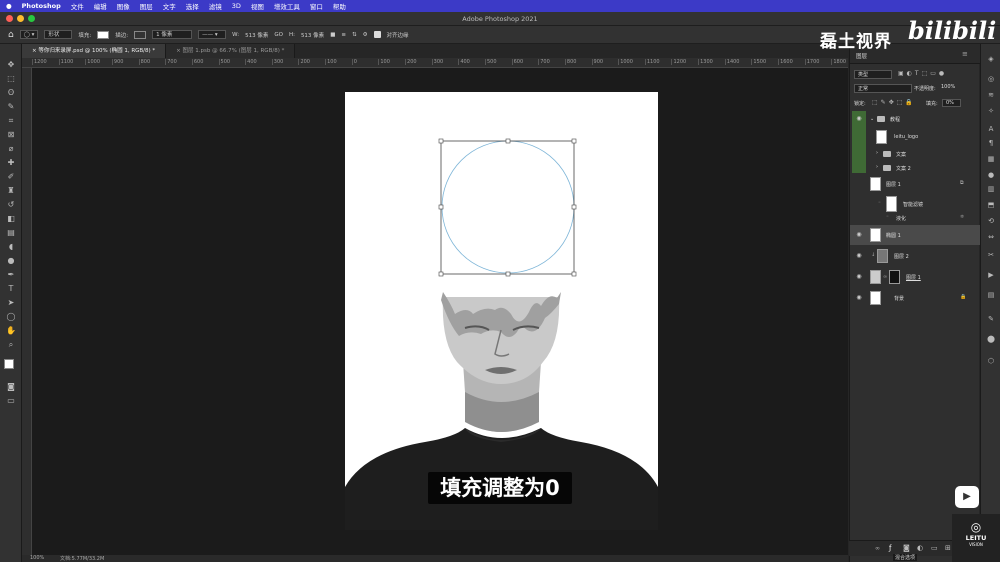  I want to click on play-icon: ▶, so click(967, 497).